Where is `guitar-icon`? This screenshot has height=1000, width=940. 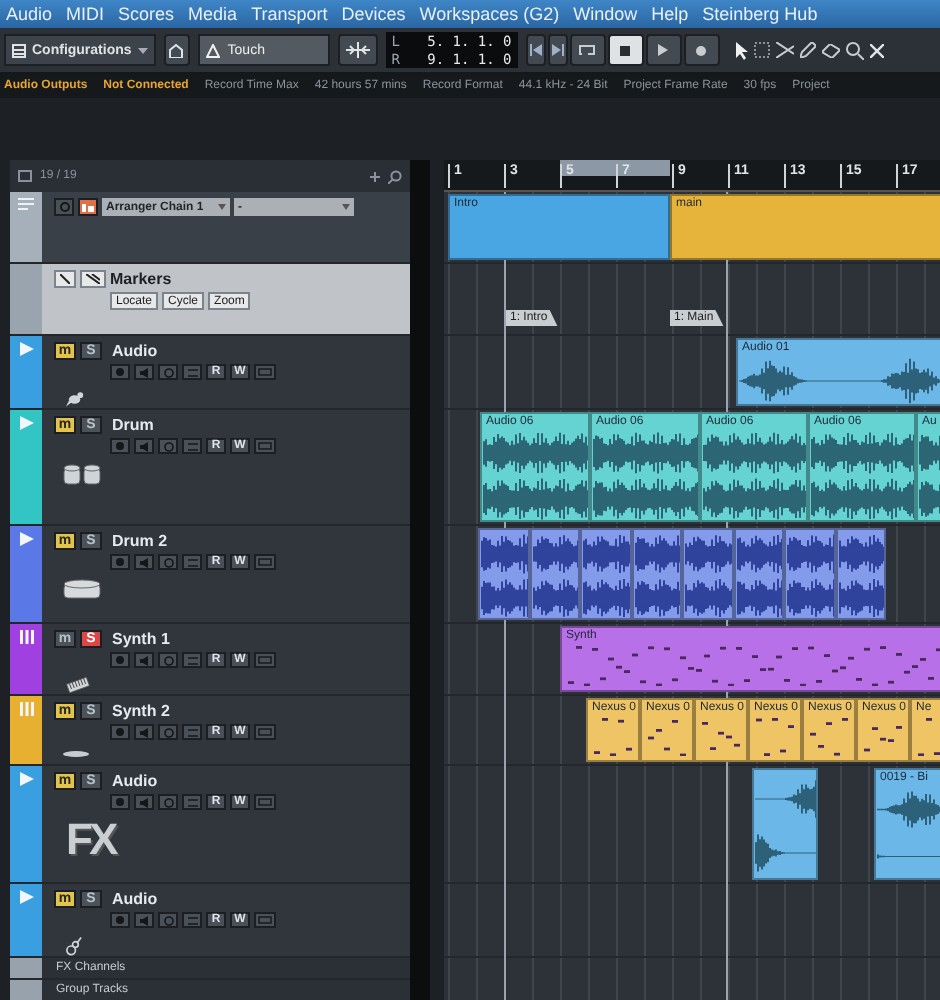
guitar-icon is located at coordinates (74, 946).